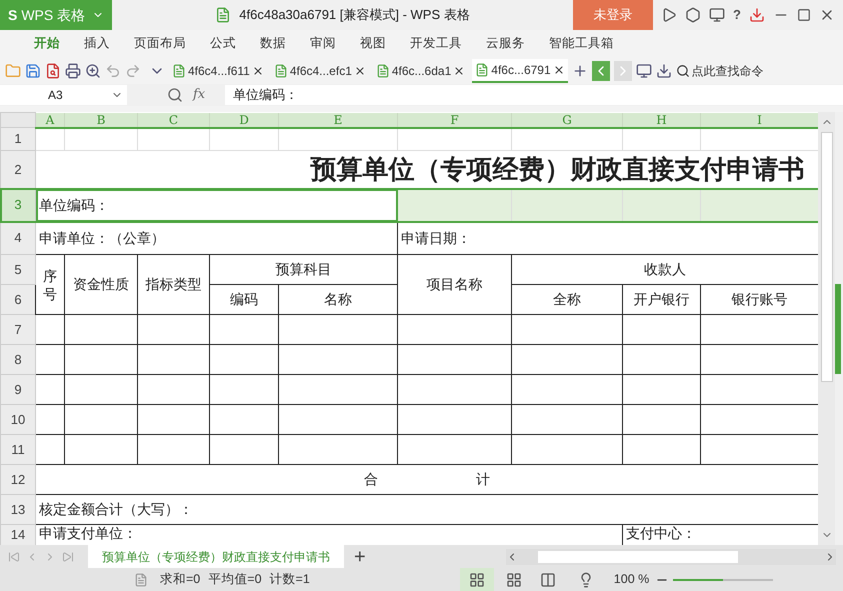  What do you see at coordinates (18, 139) in the screenshot?
I see `row-header: 1` at bounding box center [18, 139].